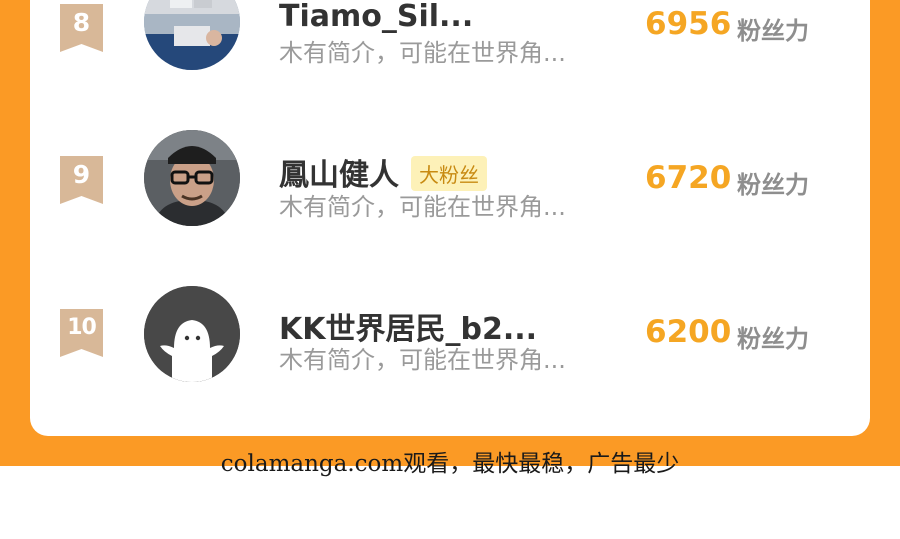 This screenshot has height=539, width=900. Describe the element at coordinates (688, 24) in the screenshot. I see `fan-score: 6956` at that location.